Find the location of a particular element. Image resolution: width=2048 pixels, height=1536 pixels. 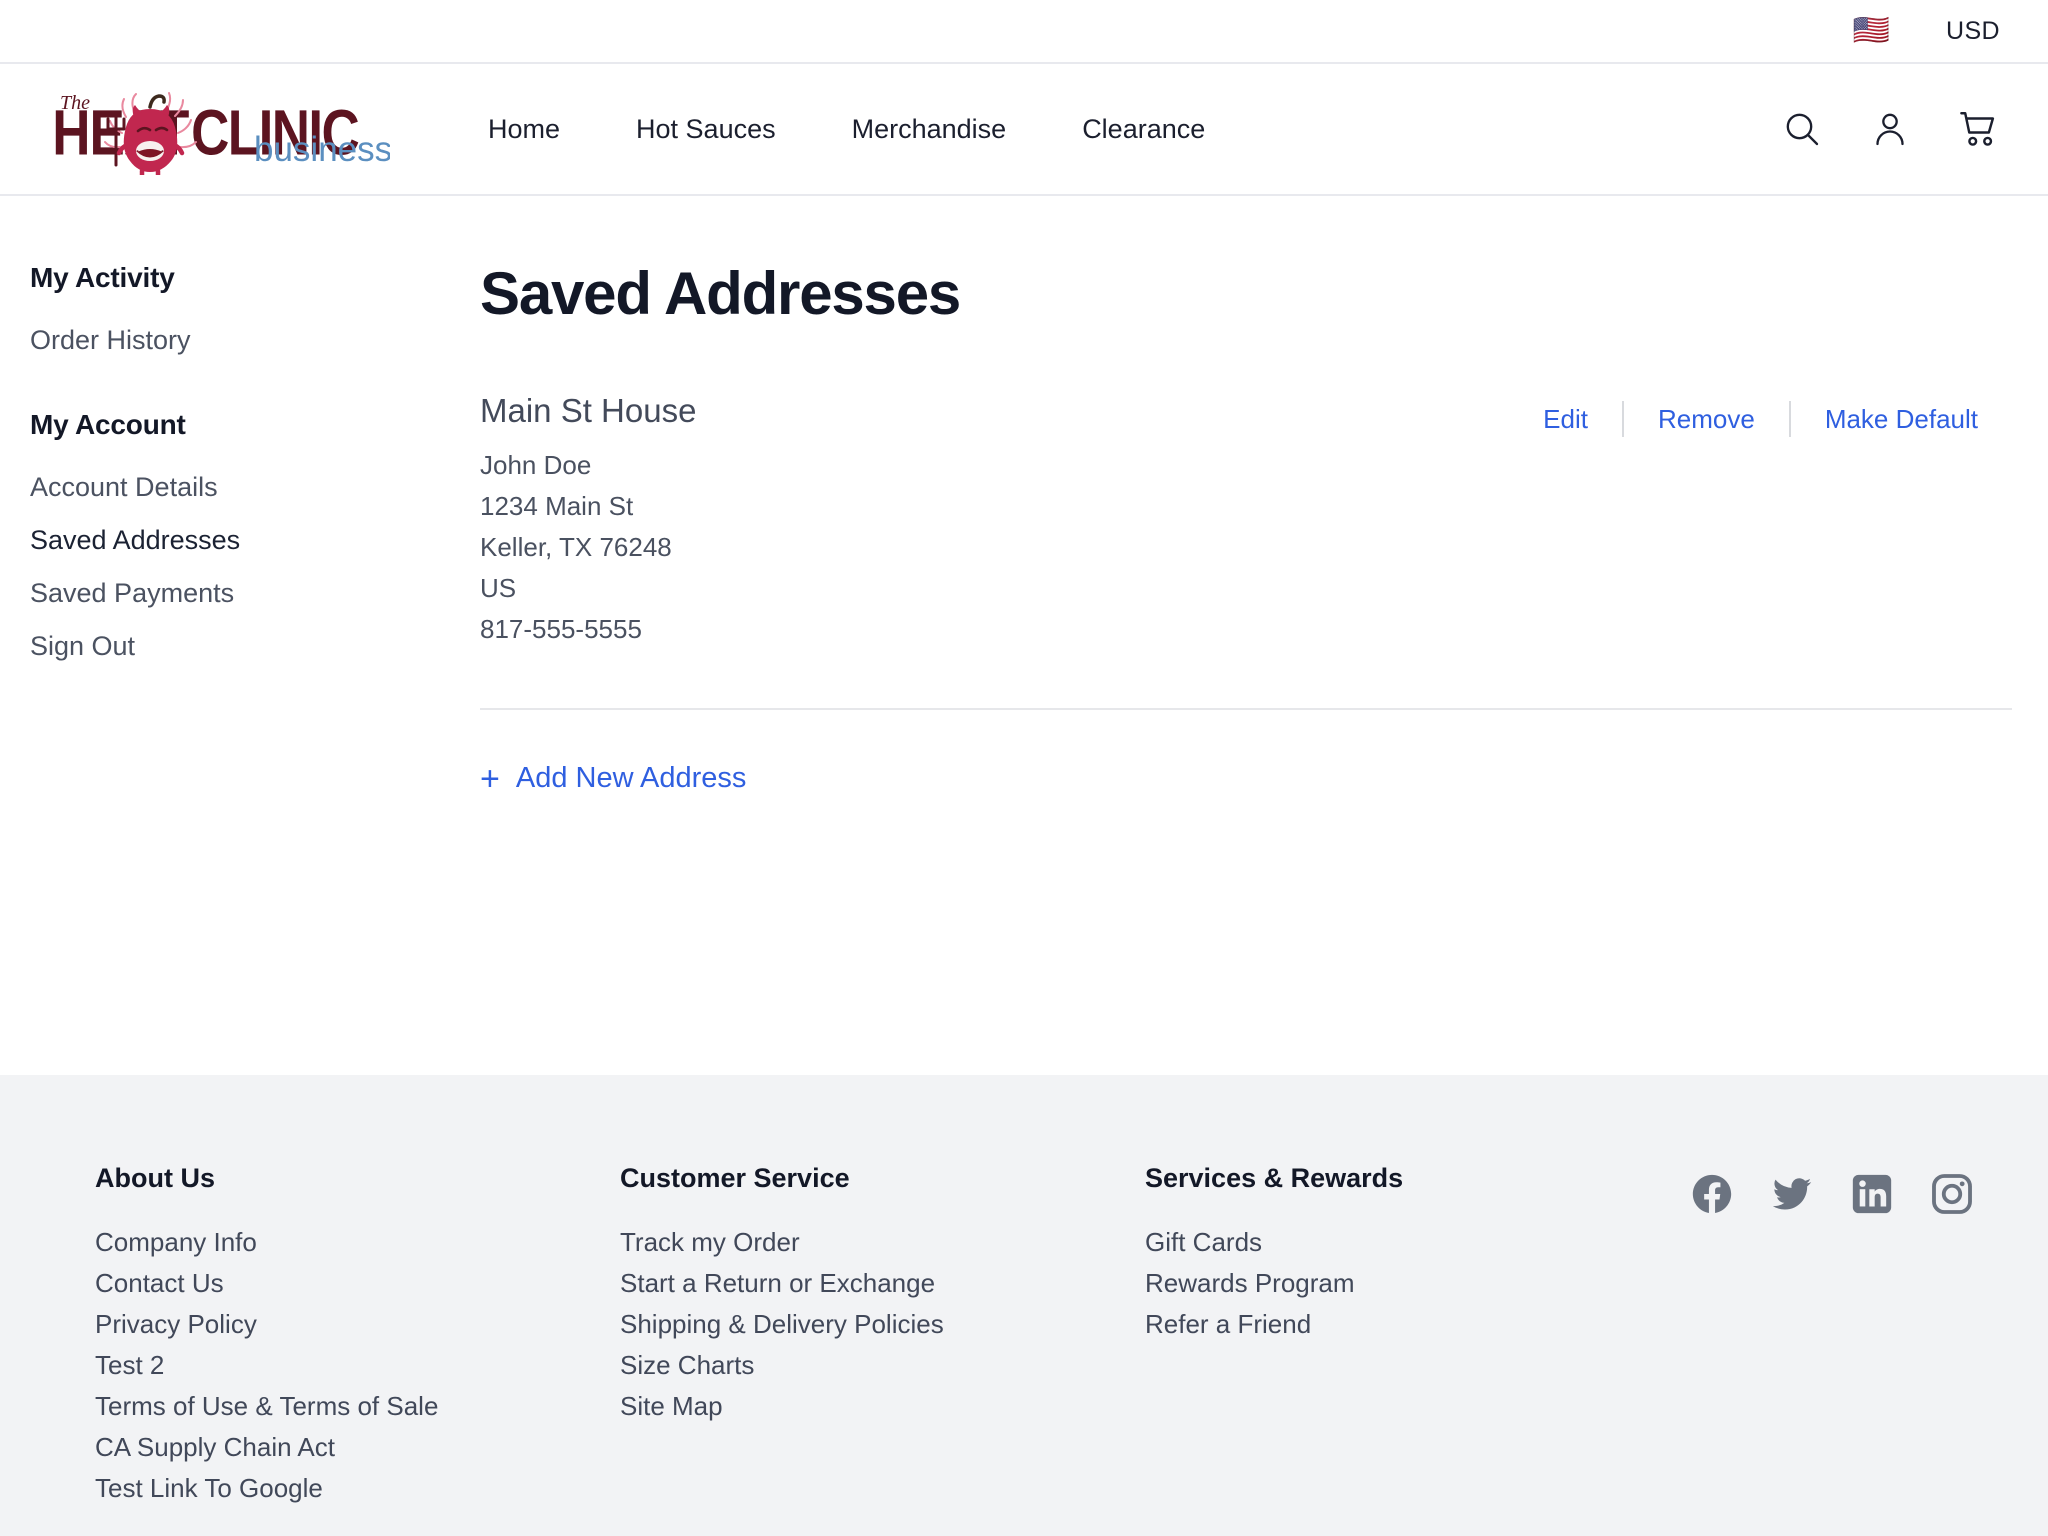

main-navigation: Home Hot Sauces Merchandise Clearance is located at coordinates (846, 129).